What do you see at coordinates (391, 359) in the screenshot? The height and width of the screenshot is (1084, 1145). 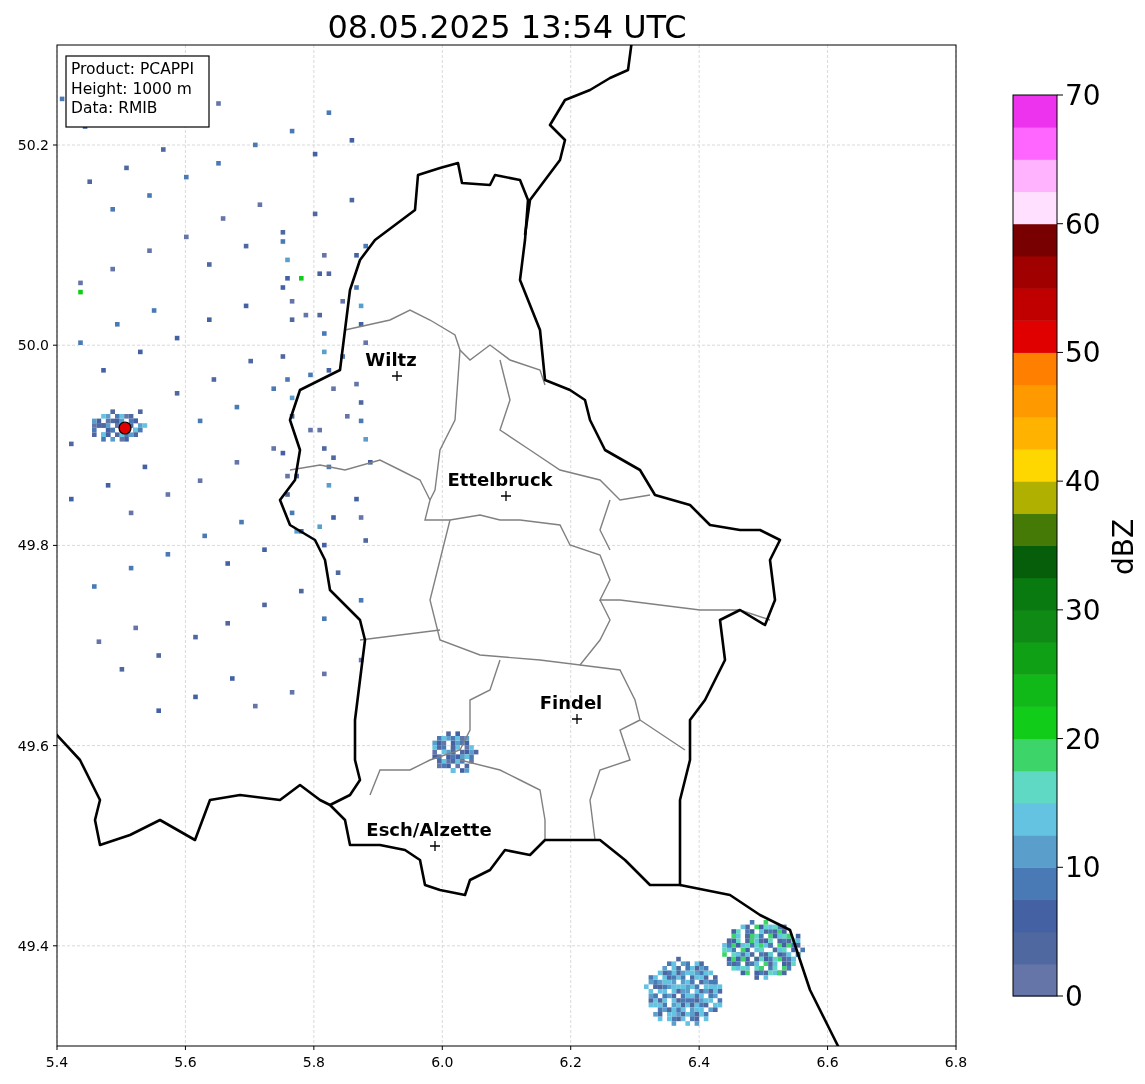 I see `place-label: Wiltz` at bounding box center [391, 359].